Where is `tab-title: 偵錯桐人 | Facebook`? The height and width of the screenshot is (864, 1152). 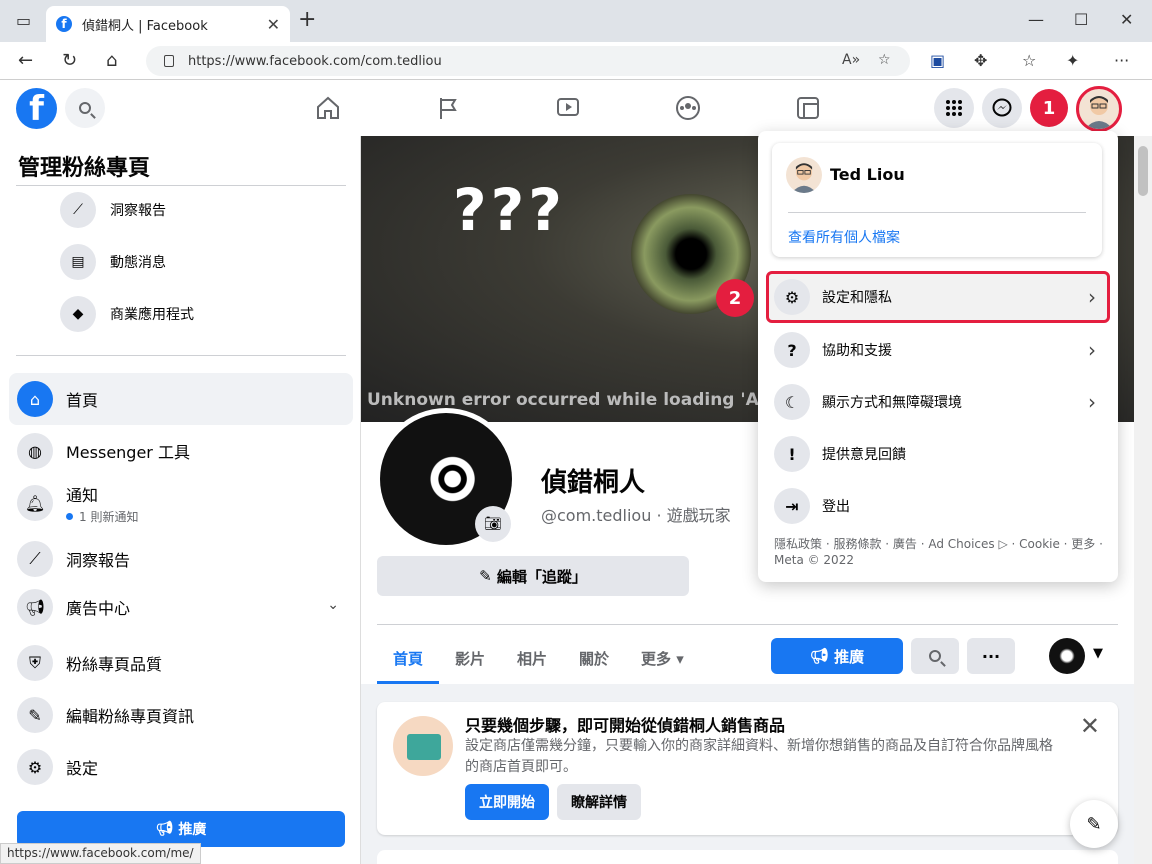 tab-title: 偵錯桐人 | Facebook is located at coordinates (145, 26).